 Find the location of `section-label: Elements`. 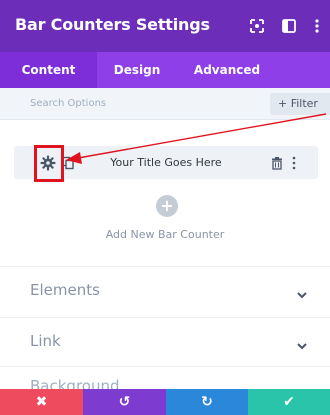

section-label: Elements is located at coordinates (65, 290).